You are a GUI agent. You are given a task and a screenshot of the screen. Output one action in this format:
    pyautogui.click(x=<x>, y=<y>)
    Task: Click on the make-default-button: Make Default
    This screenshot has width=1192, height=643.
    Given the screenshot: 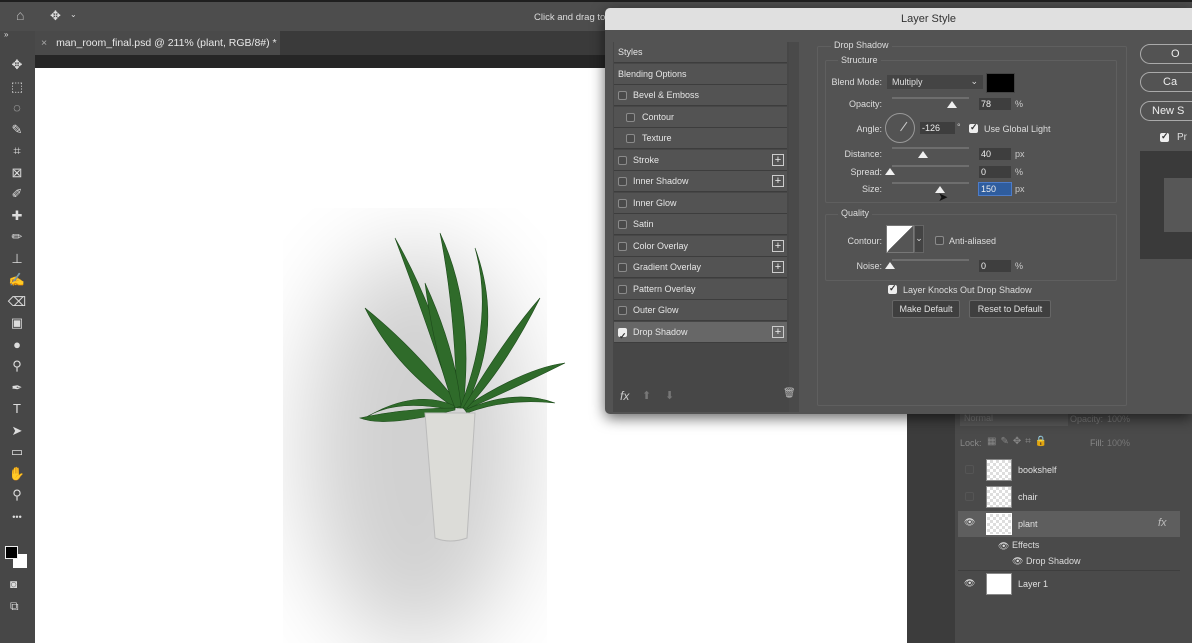 What is the action you would take?
    pyautogui.click(x=926, y=309)
    